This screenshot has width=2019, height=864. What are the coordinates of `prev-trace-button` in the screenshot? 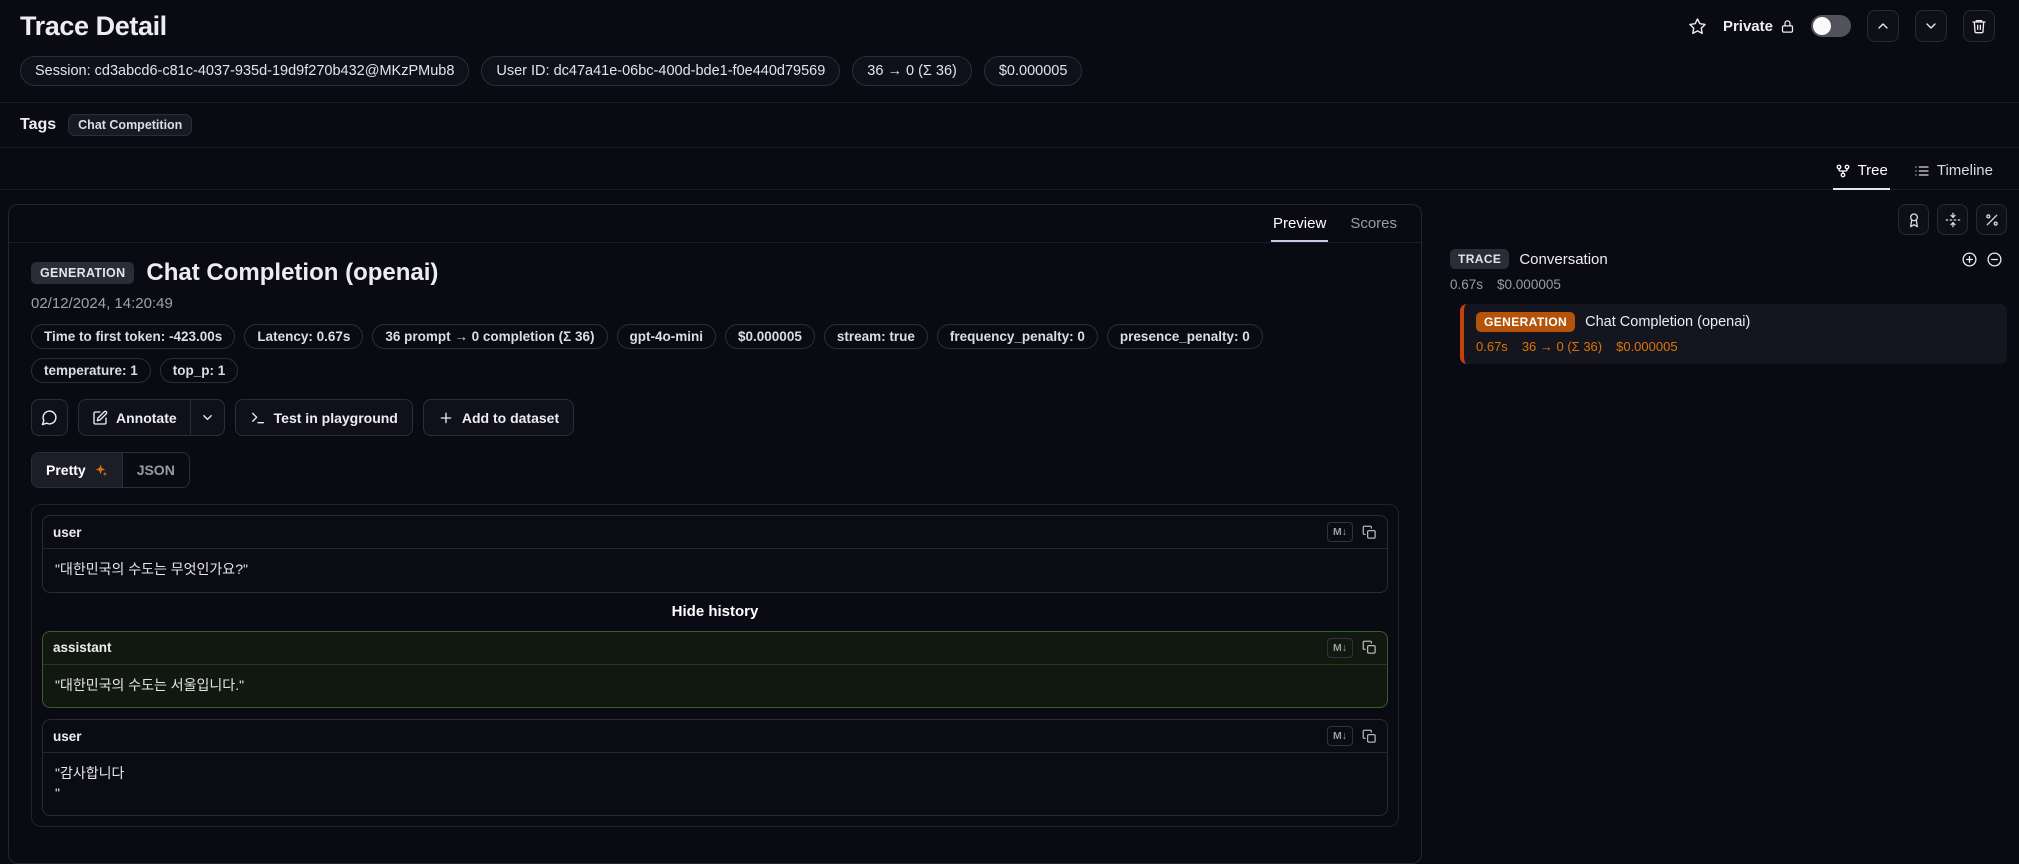 It's located at (1883, 26).